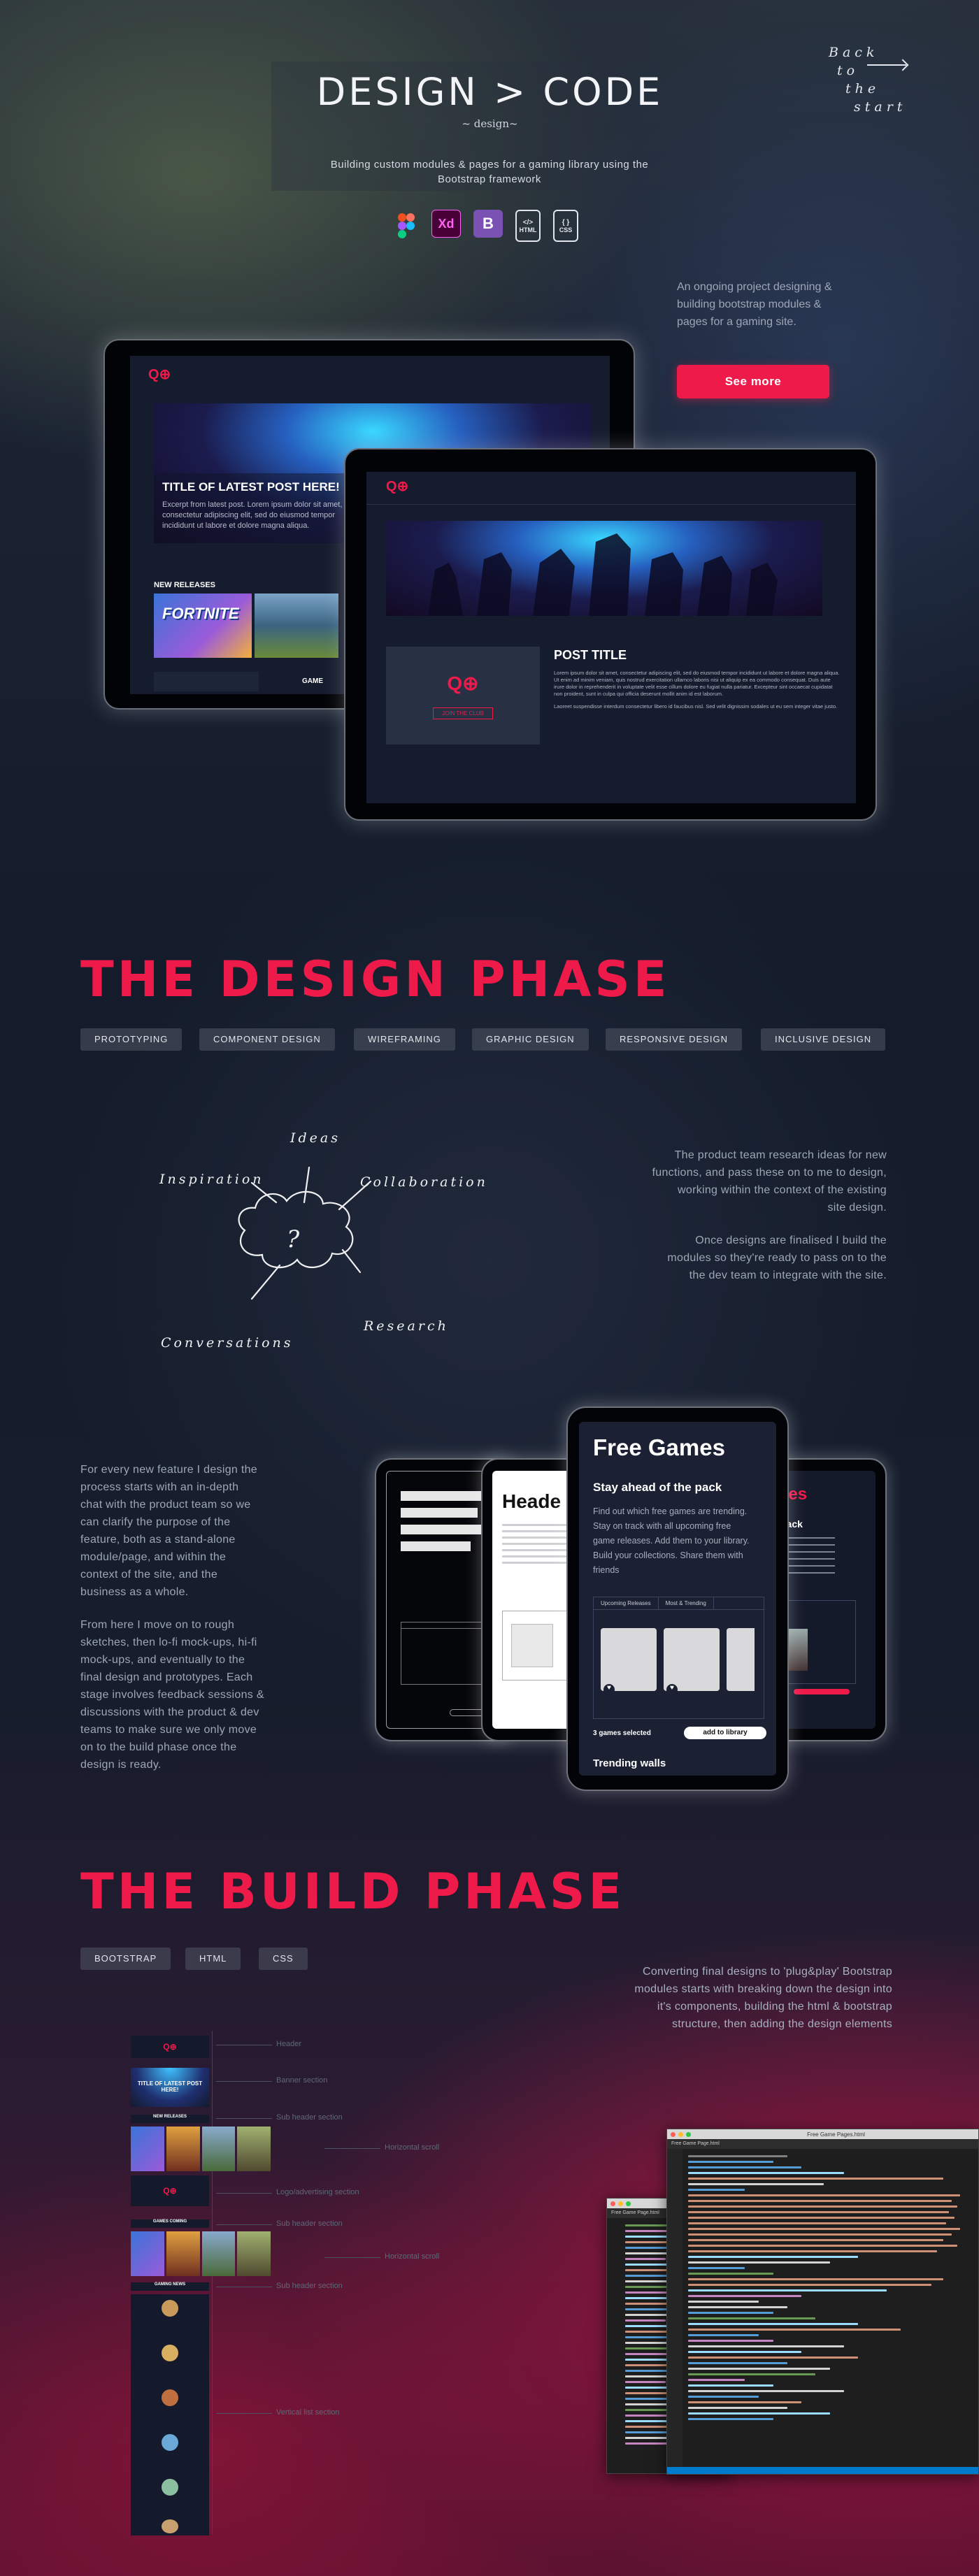  Describe the element at coordinates (353, 1891) in the screenshot. I see `build-phase-heading: THE BUILD PHASE` at that location.